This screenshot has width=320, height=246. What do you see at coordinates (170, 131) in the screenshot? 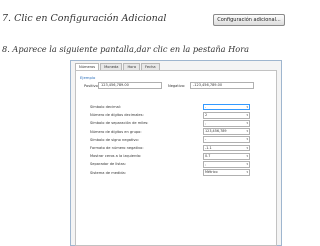
I see `setting-row-digit-grouping: Número de dígitos en grupo: 123,456,789 ▾` at bounding box center [170, 131].